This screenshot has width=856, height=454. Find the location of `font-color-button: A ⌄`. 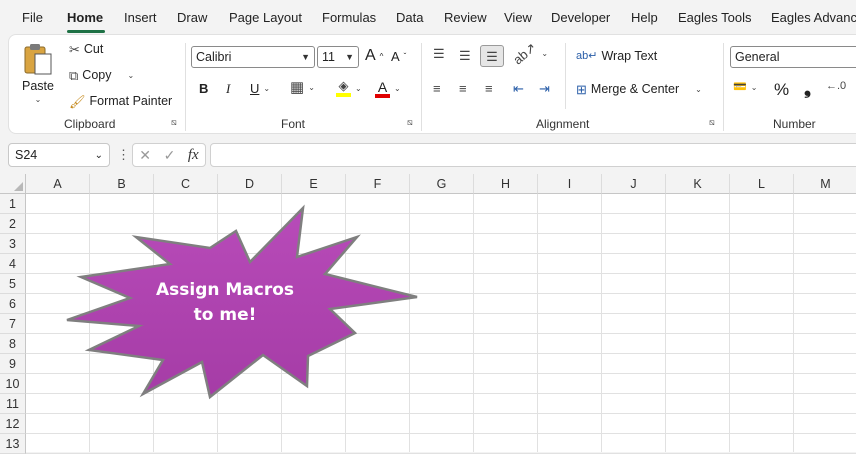

font-color-button: A ⌄ is located at coordinates (388, 88).